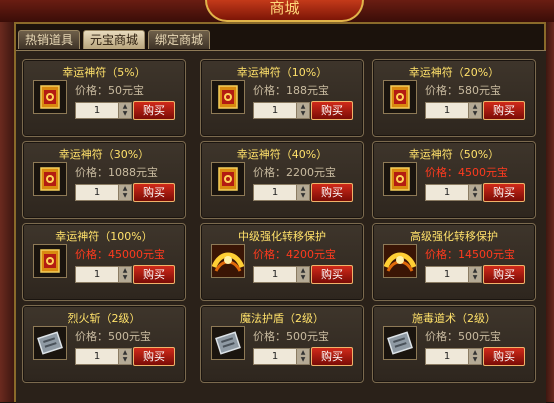  Describe the element at coordinates (282, 344) in the screenshot. I see `shop-item-card: 魔法护盾（2级） 价格：500元宝 1 ▲ ▼ 购买` at that location.